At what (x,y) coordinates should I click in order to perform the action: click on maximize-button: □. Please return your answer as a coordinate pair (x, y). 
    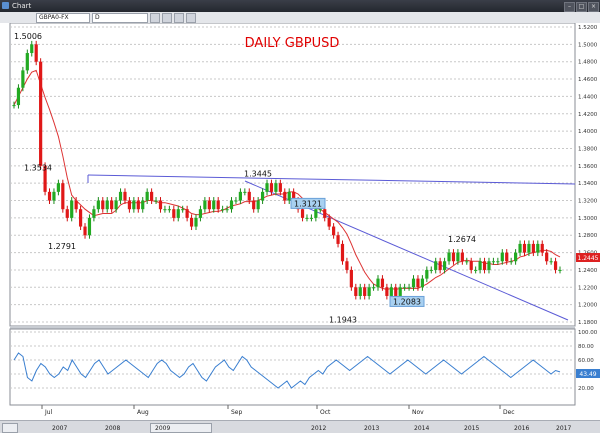
    Looking at the image, I should click on (581, 7).